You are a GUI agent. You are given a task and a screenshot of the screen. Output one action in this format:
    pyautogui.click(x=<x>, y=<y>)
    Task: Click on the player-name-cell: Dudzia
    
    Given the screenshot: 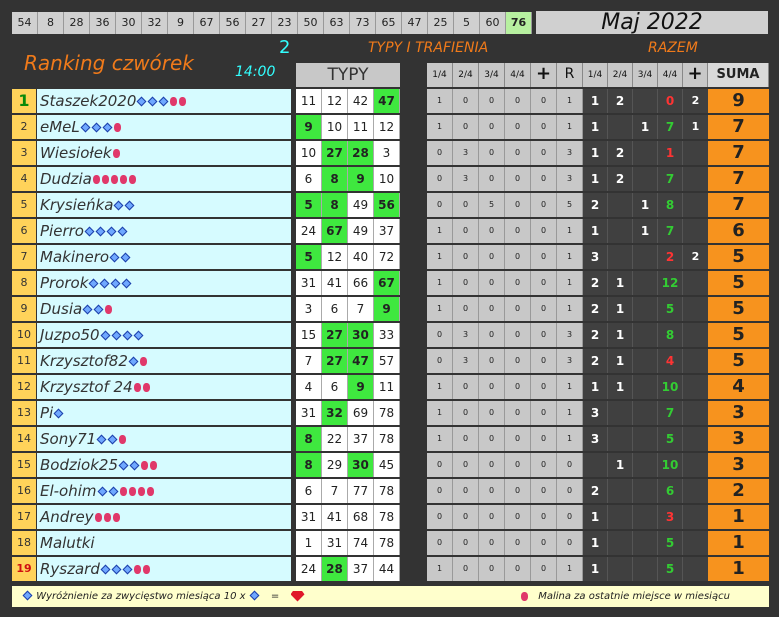 What is the action you would take?
    pyautogui.click(x=164, y=179)
    